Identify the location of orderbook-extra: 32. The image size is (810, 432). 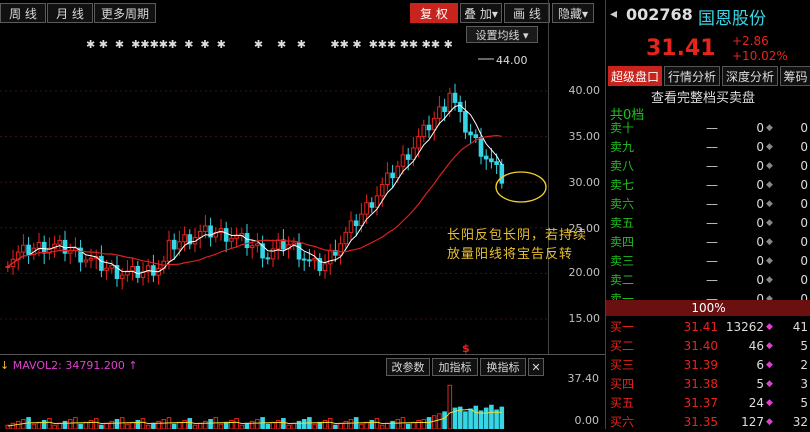
(800, 422).